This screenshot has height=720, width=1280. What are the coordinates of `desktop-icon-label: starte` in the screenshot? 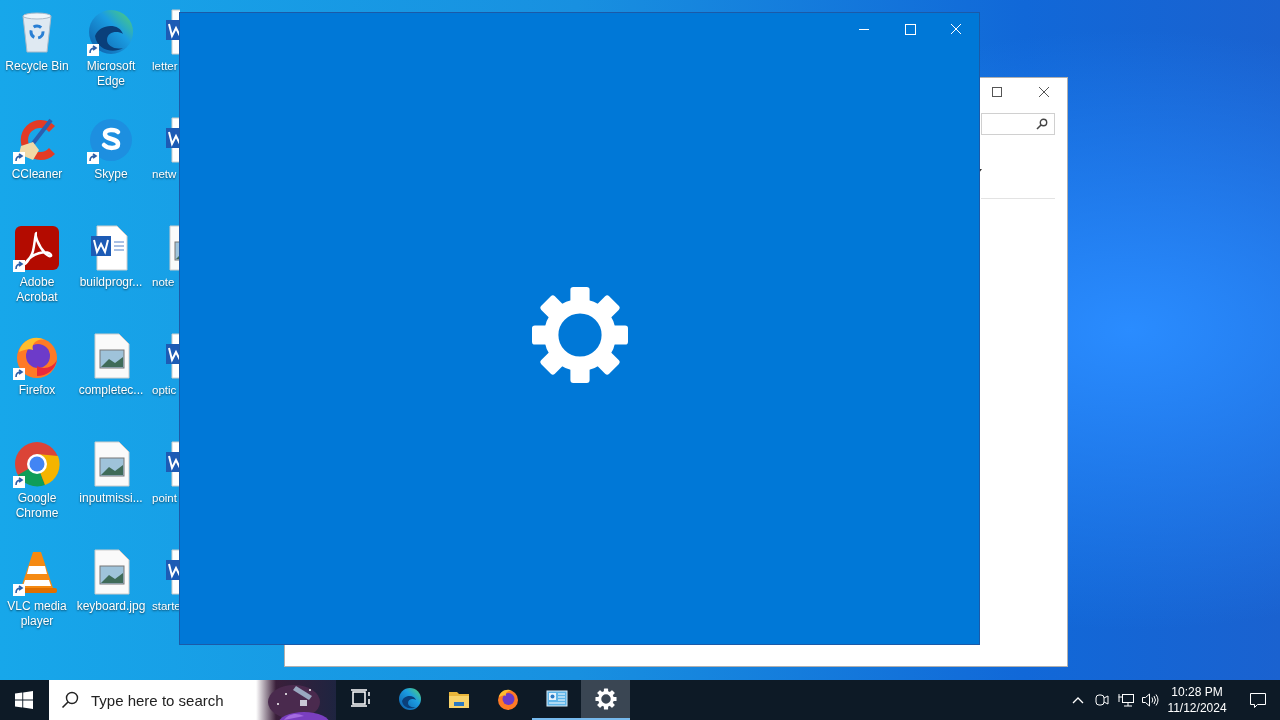 It's located at (164, 606).